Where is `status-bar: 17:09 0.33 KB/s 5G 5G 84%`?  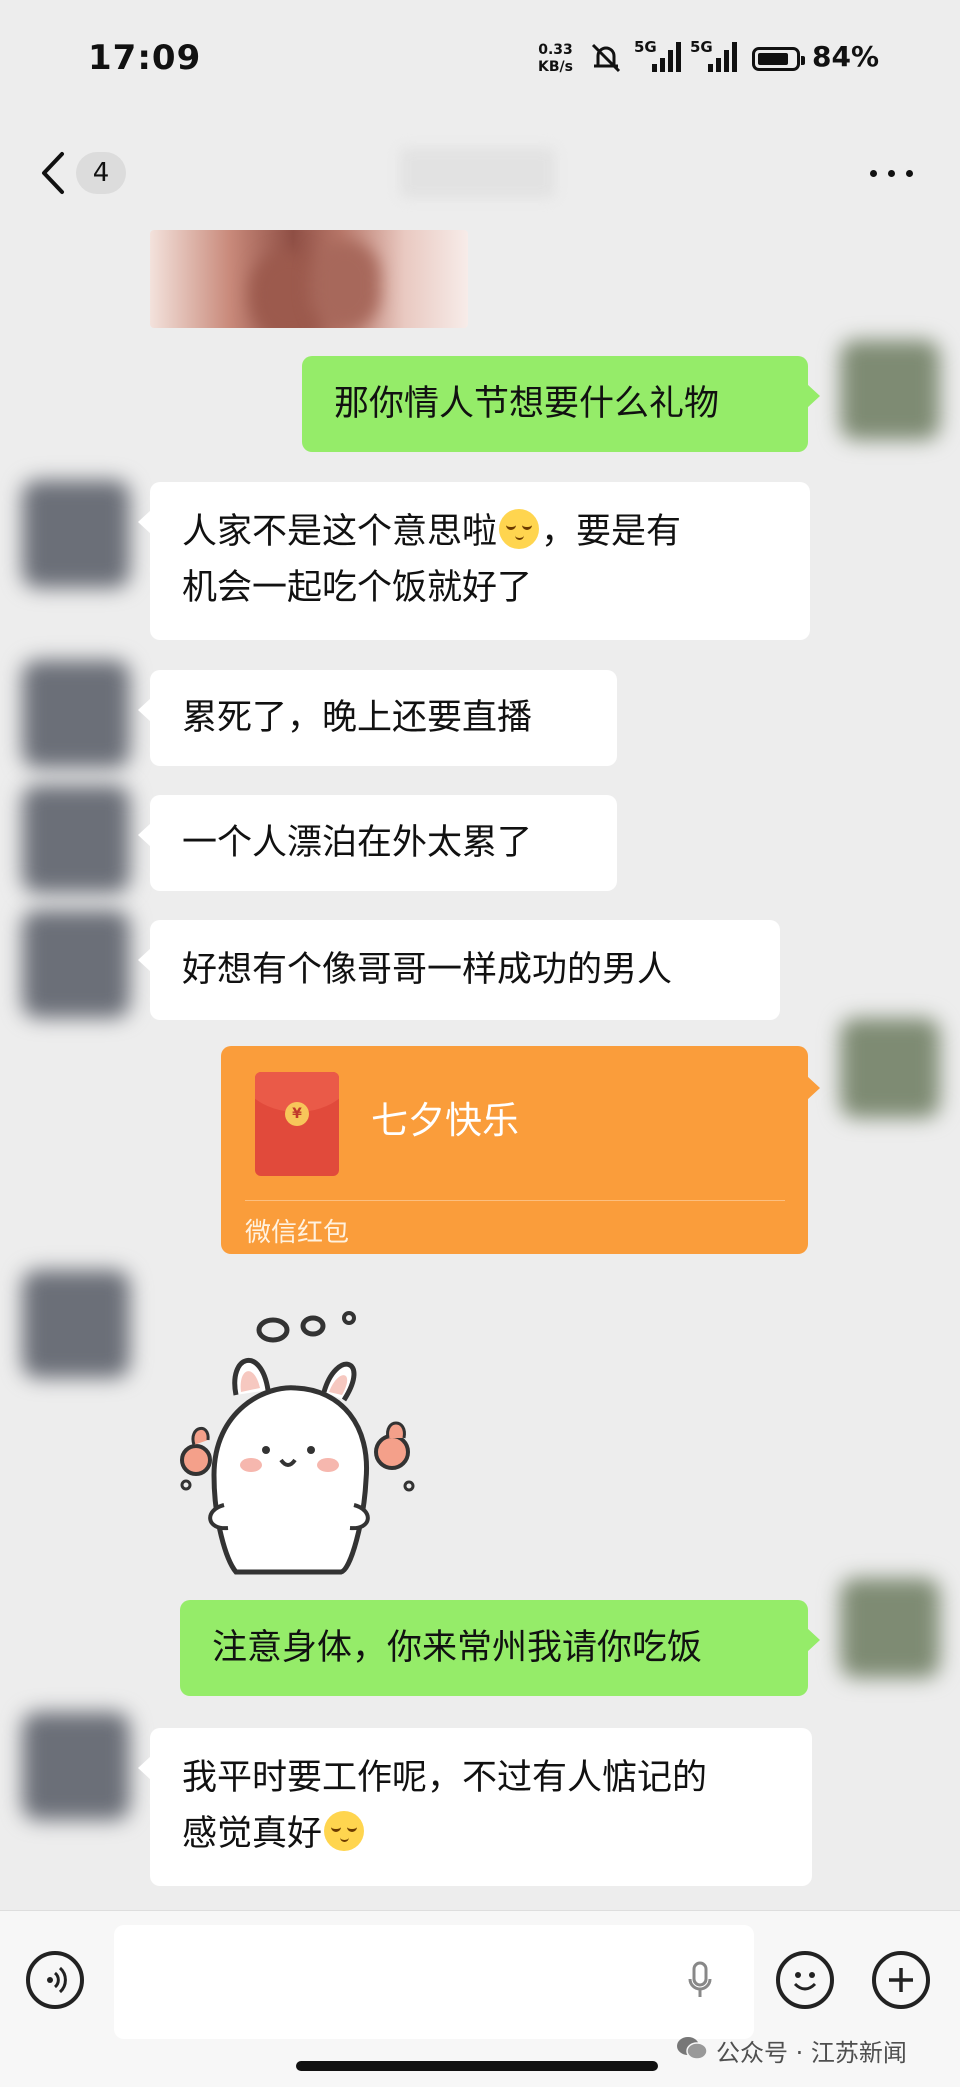
status-bar: 17:09 0.33 KB/s 5G 5G 84% is located at coordinates (480, 60).